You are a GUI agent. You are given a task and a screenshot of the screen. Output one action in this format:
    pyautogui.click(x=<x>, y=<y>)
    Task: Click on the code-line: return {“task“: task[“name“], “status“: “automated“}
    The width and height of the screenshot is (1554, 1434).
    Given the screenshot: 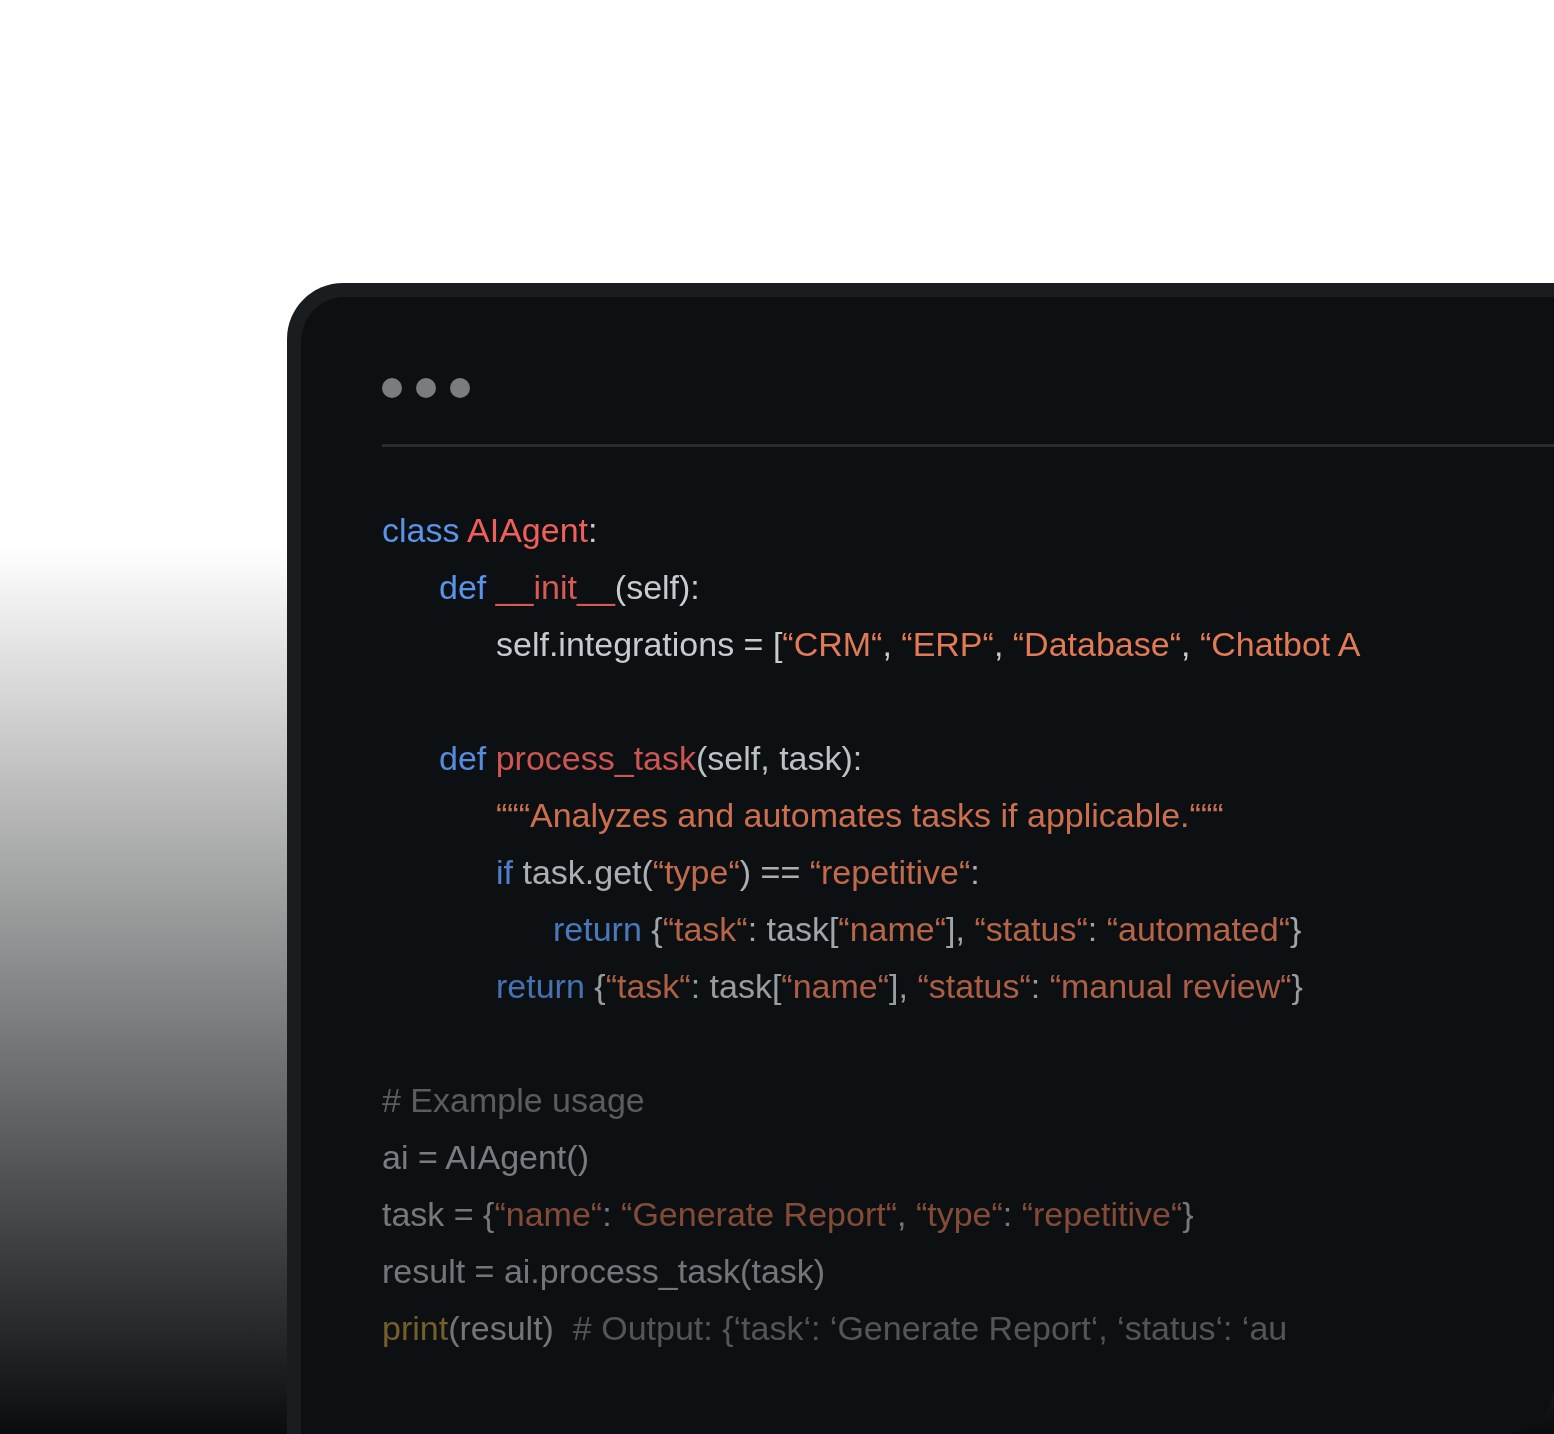 What is the action you would take?
    pyautogui.click(x=927, y=929)
    